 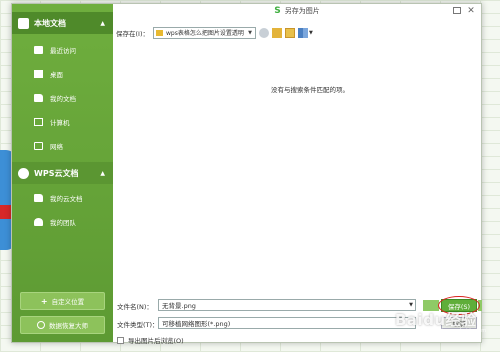 What do you see at coordinates (66, 199) in the screenshot?
I see `sidebar-item-label: 我的云文档` at bounding box center [66, 199].